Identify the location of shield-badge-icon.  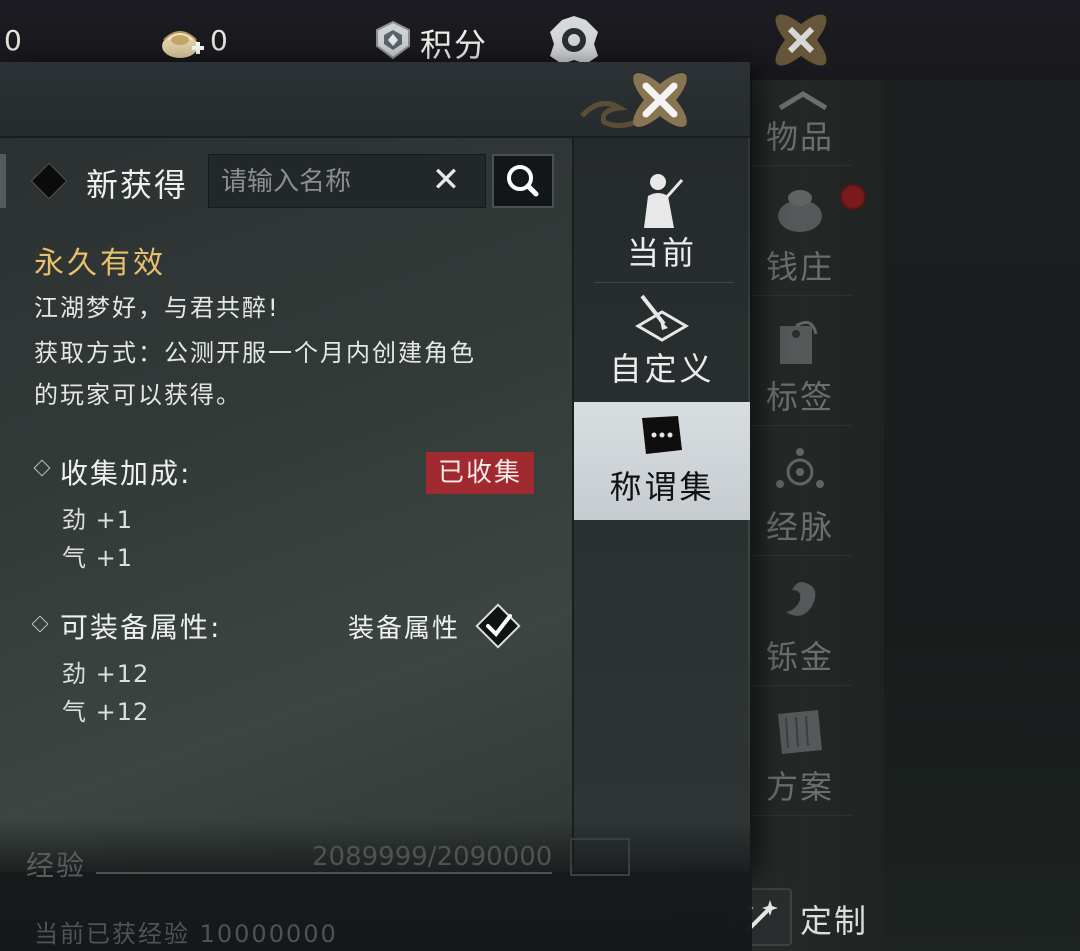
(393, 42).